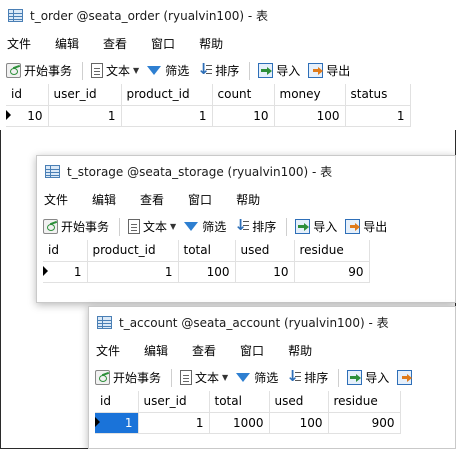 This screenshot has height=449, width=456. Describe the element at coordinates (378, 116) in the screenshot. I see `cell-status: 1` at that location.